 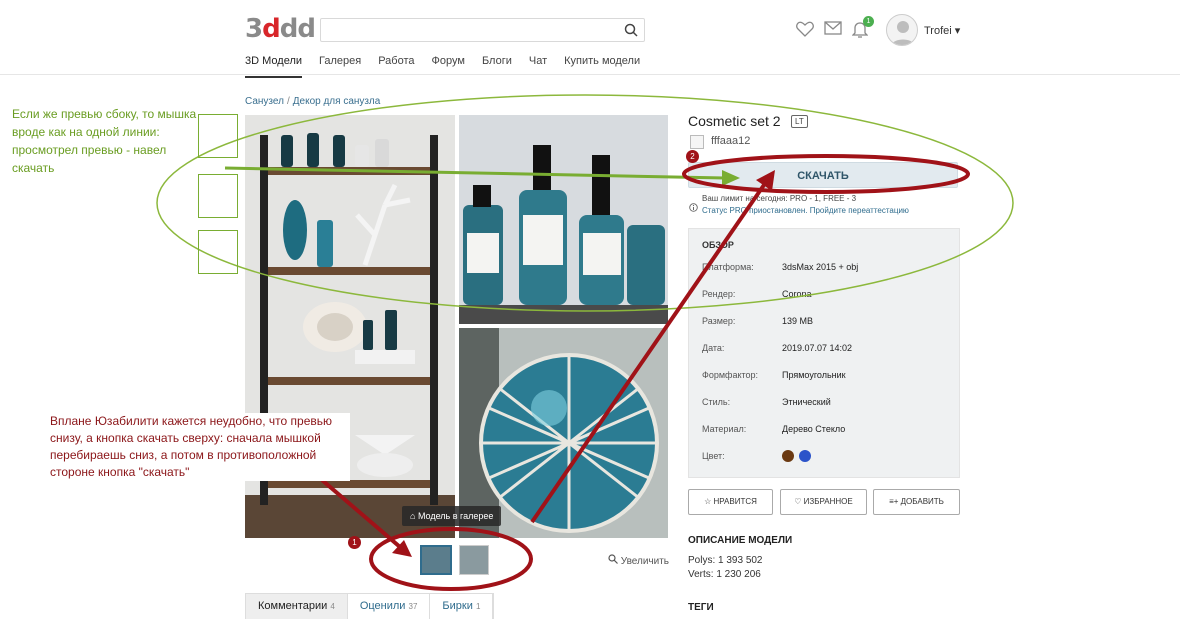 What do you see at coordinates (805, 31) in the screenshot?
I see `heart-icon` at bounding box center [805, 31].